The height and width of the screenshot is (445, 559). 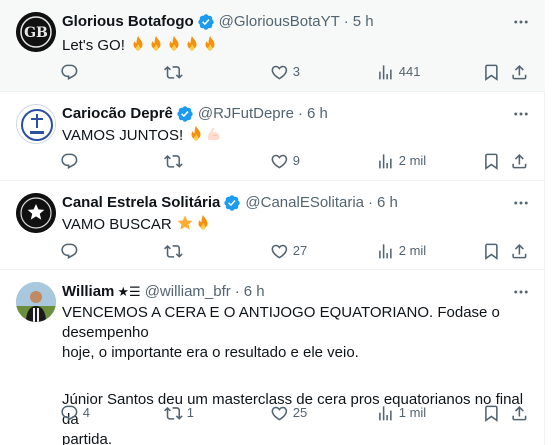 I want to click on tweet-actions: 3 441, so click(x=293, y=72).